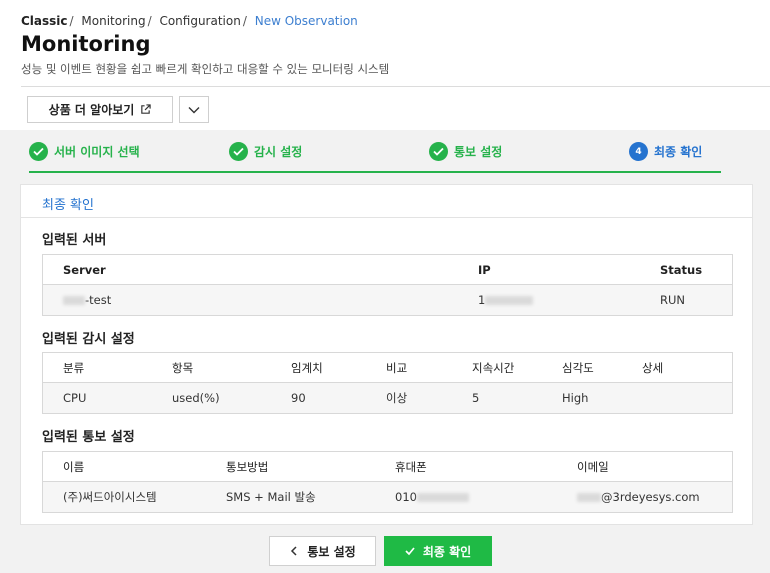 The image size is (770, 573). I want to click on header-divider, so click(395, 86).